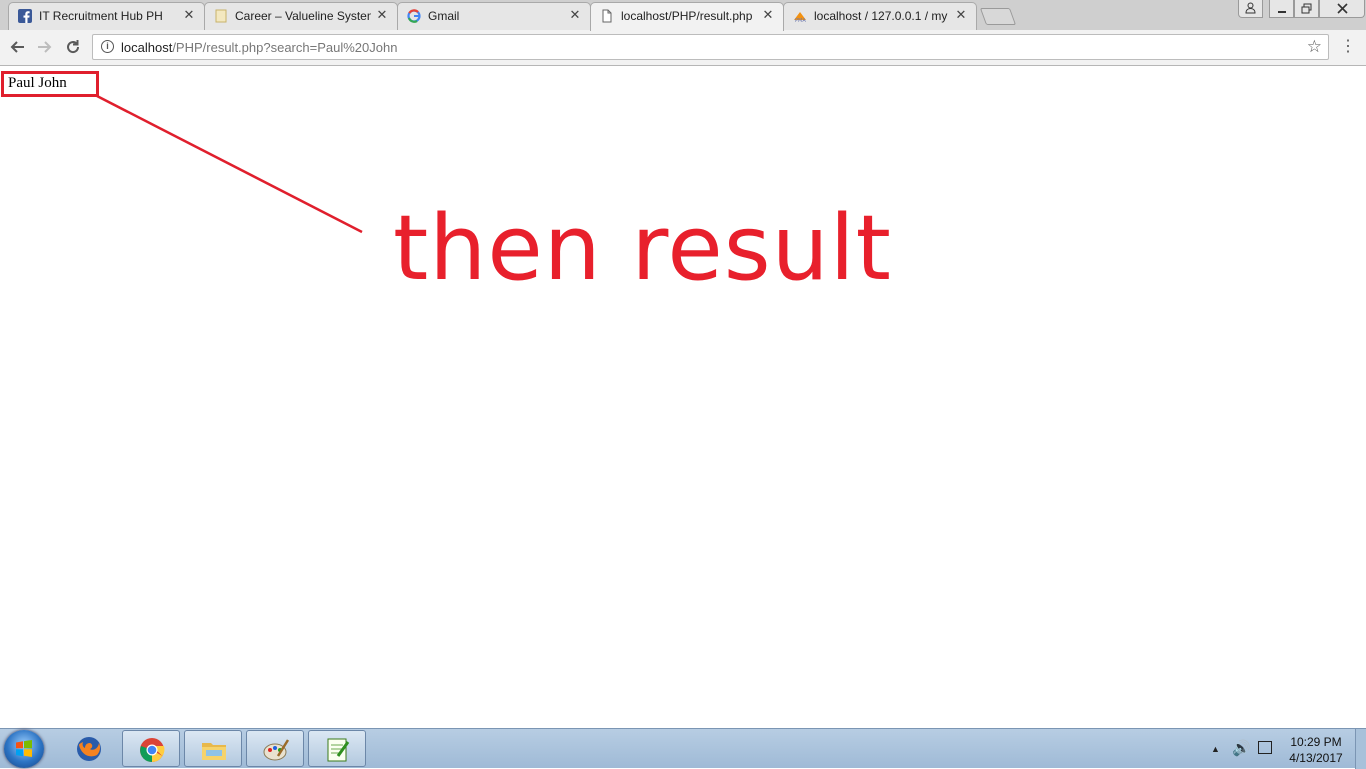 The height and width of the screenshot is (769, 1366). I want to click on url-path: /PHP/result.php?search=Paul%20John, so click(285, 47).